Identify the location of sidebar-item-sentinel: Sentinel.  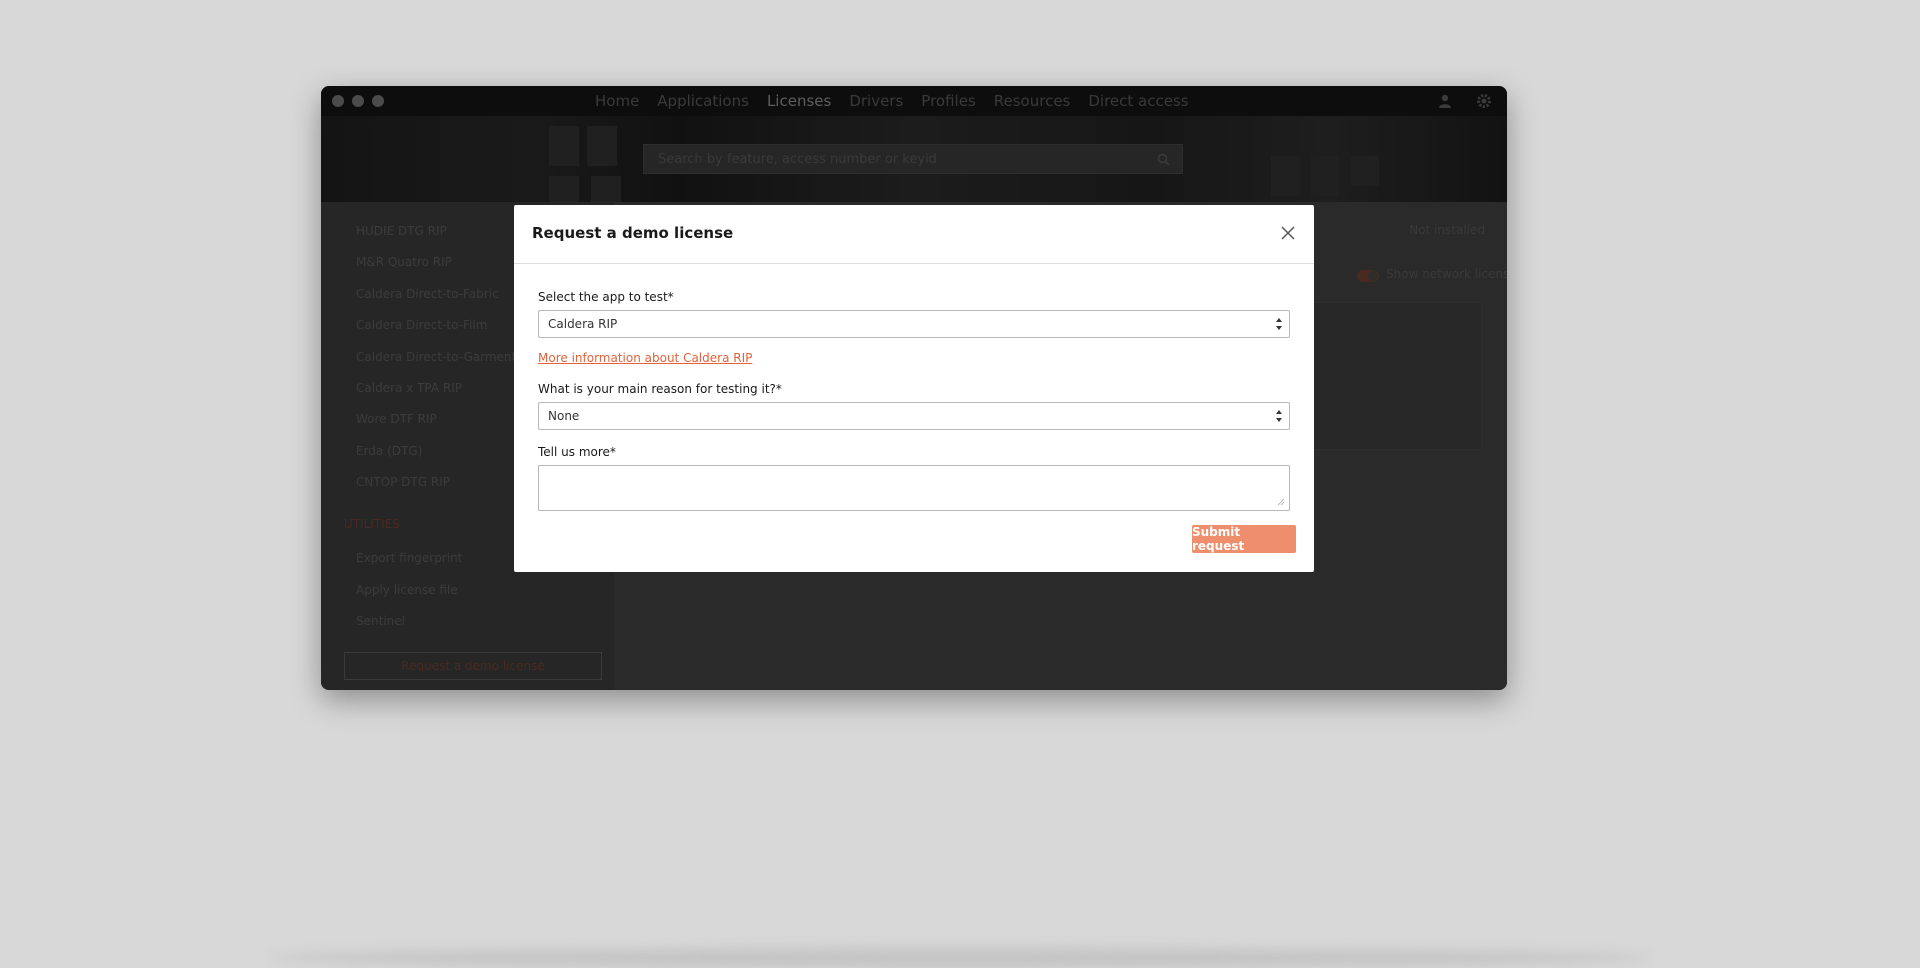
(380, 621).